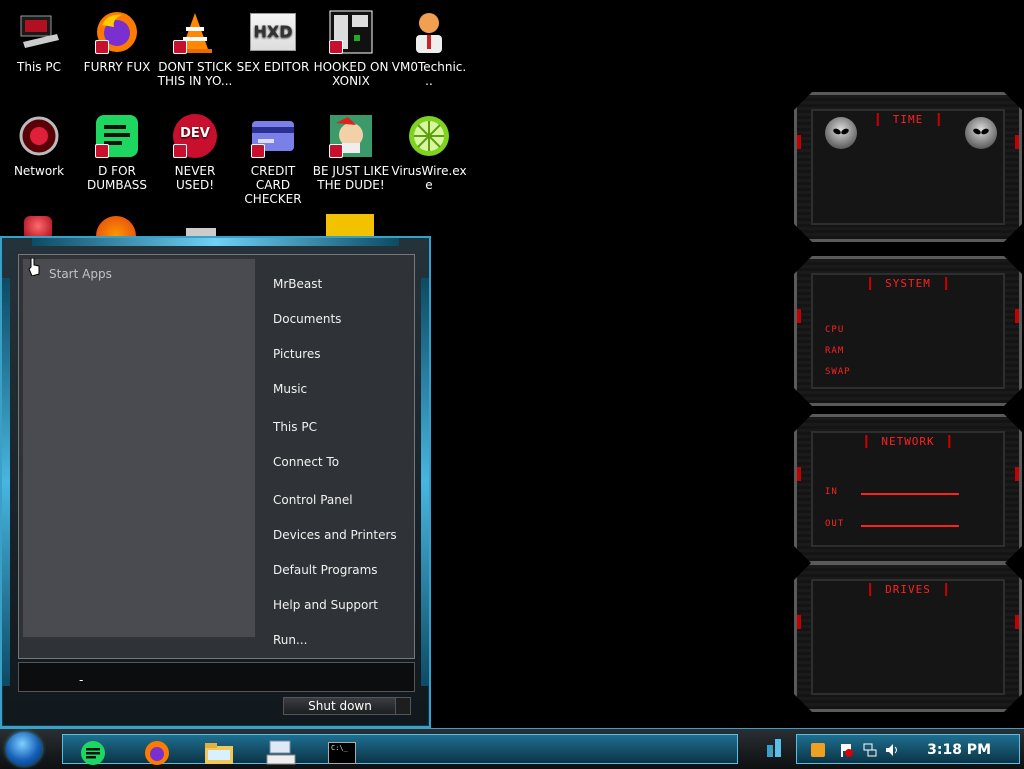 This screenshot has width=1024, height=769. Describe the element at coordinates (908, 331) in the screenshot. I see `system-gadget: SYSTEM CPU RAM SWAP` at that location.